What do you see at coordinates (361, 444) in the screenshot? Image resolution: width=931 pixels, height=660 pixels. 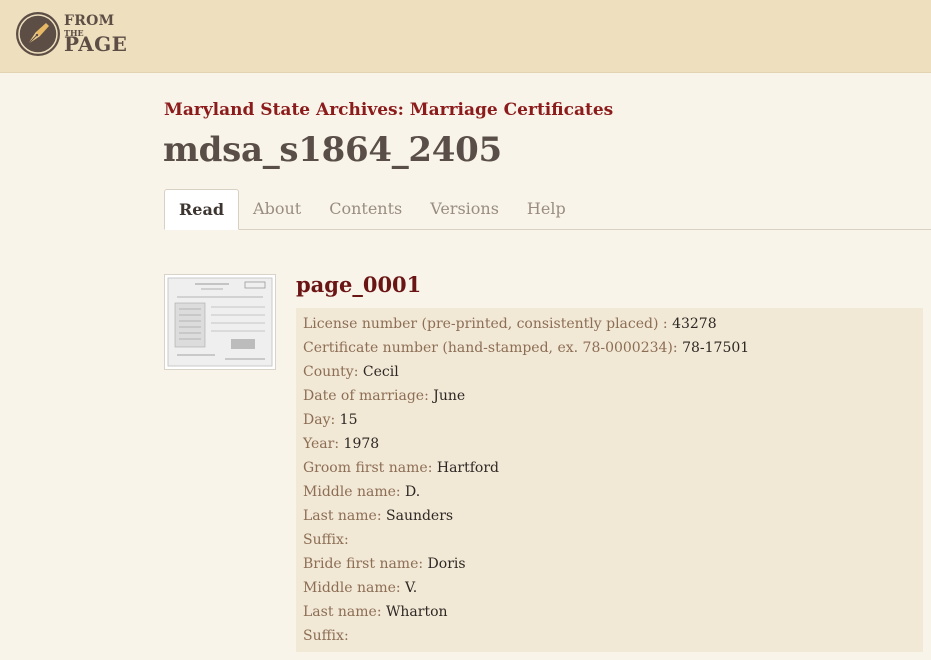 I see `field-value: 1978` at bounding box center [361, 444].